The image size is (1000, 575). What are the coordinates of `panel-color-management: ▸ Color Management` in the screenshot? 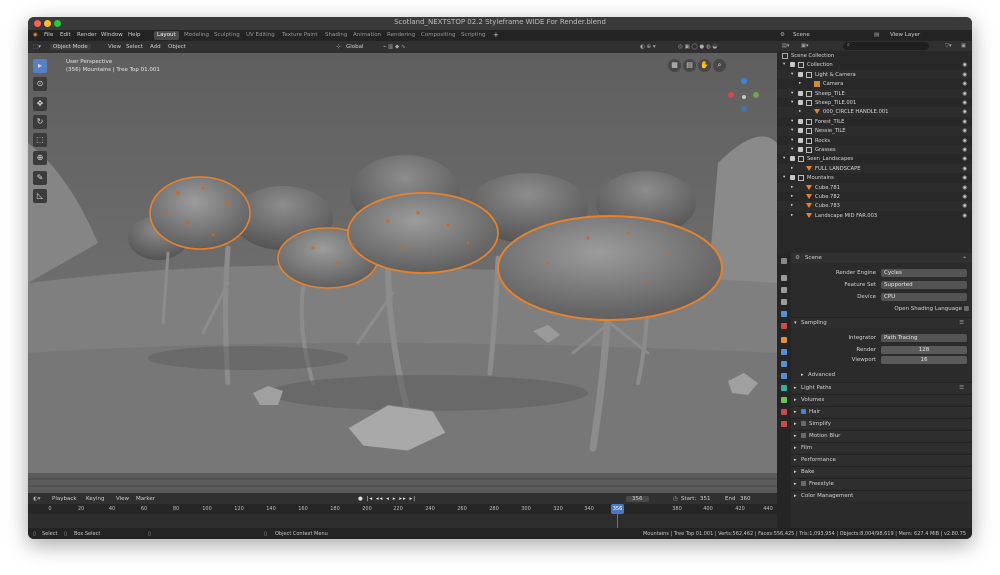 It's located at (881, 495).